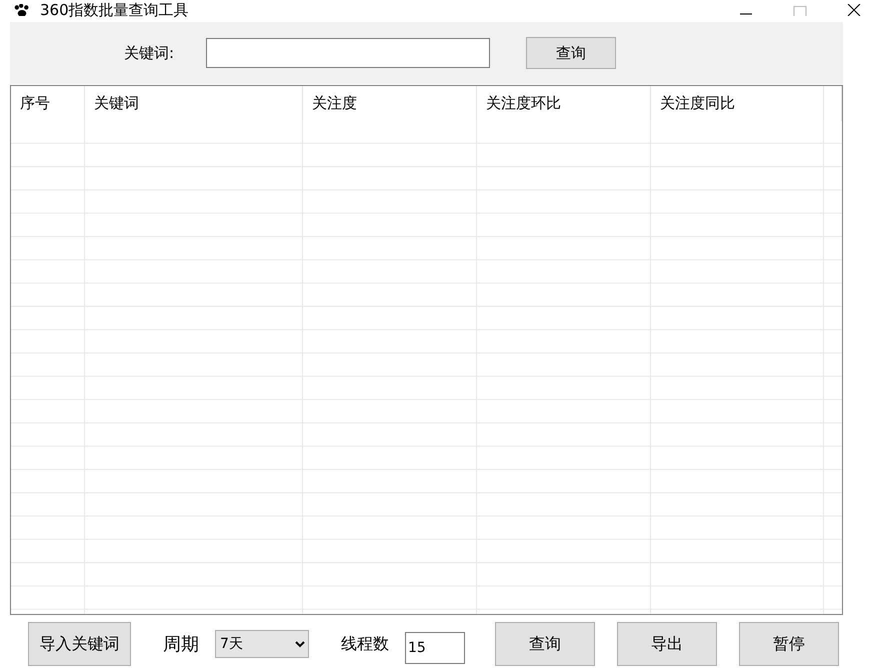 This screenshot has width=873, height=671. What do you see at coordinates (390, 103) in the screenshot?
I see `column-header: 关注度` at bounding box center [390, 103].